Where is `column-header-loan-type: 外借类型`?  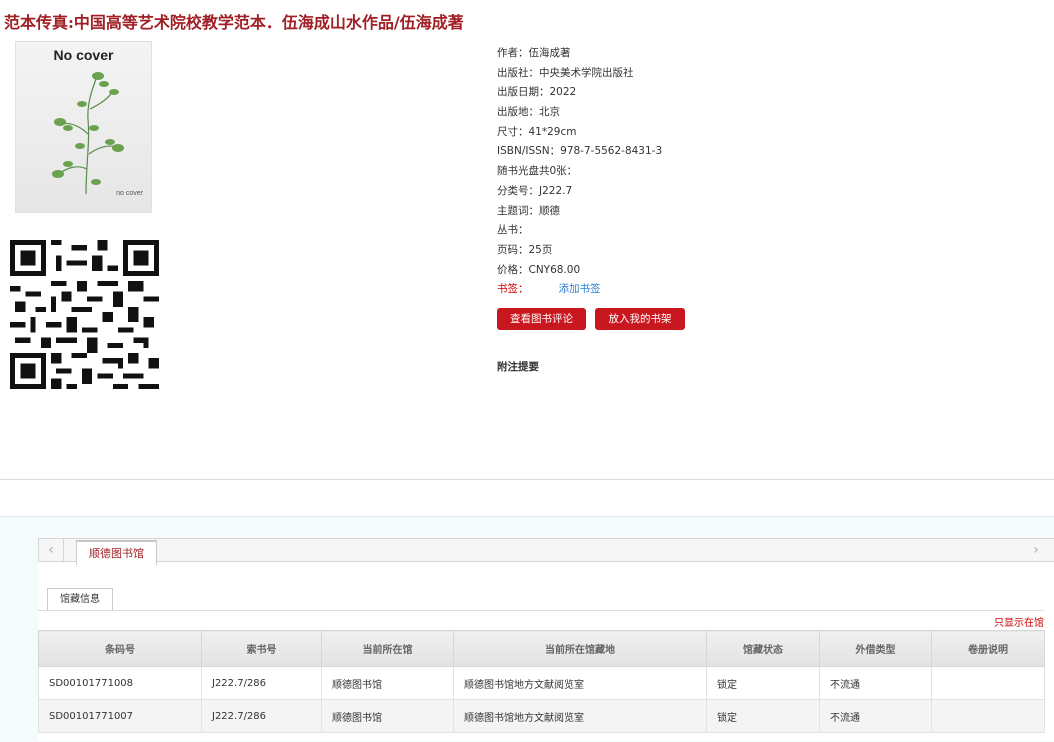 column-header-loan-type: 外借类型 is located at coordinates (875, 648).